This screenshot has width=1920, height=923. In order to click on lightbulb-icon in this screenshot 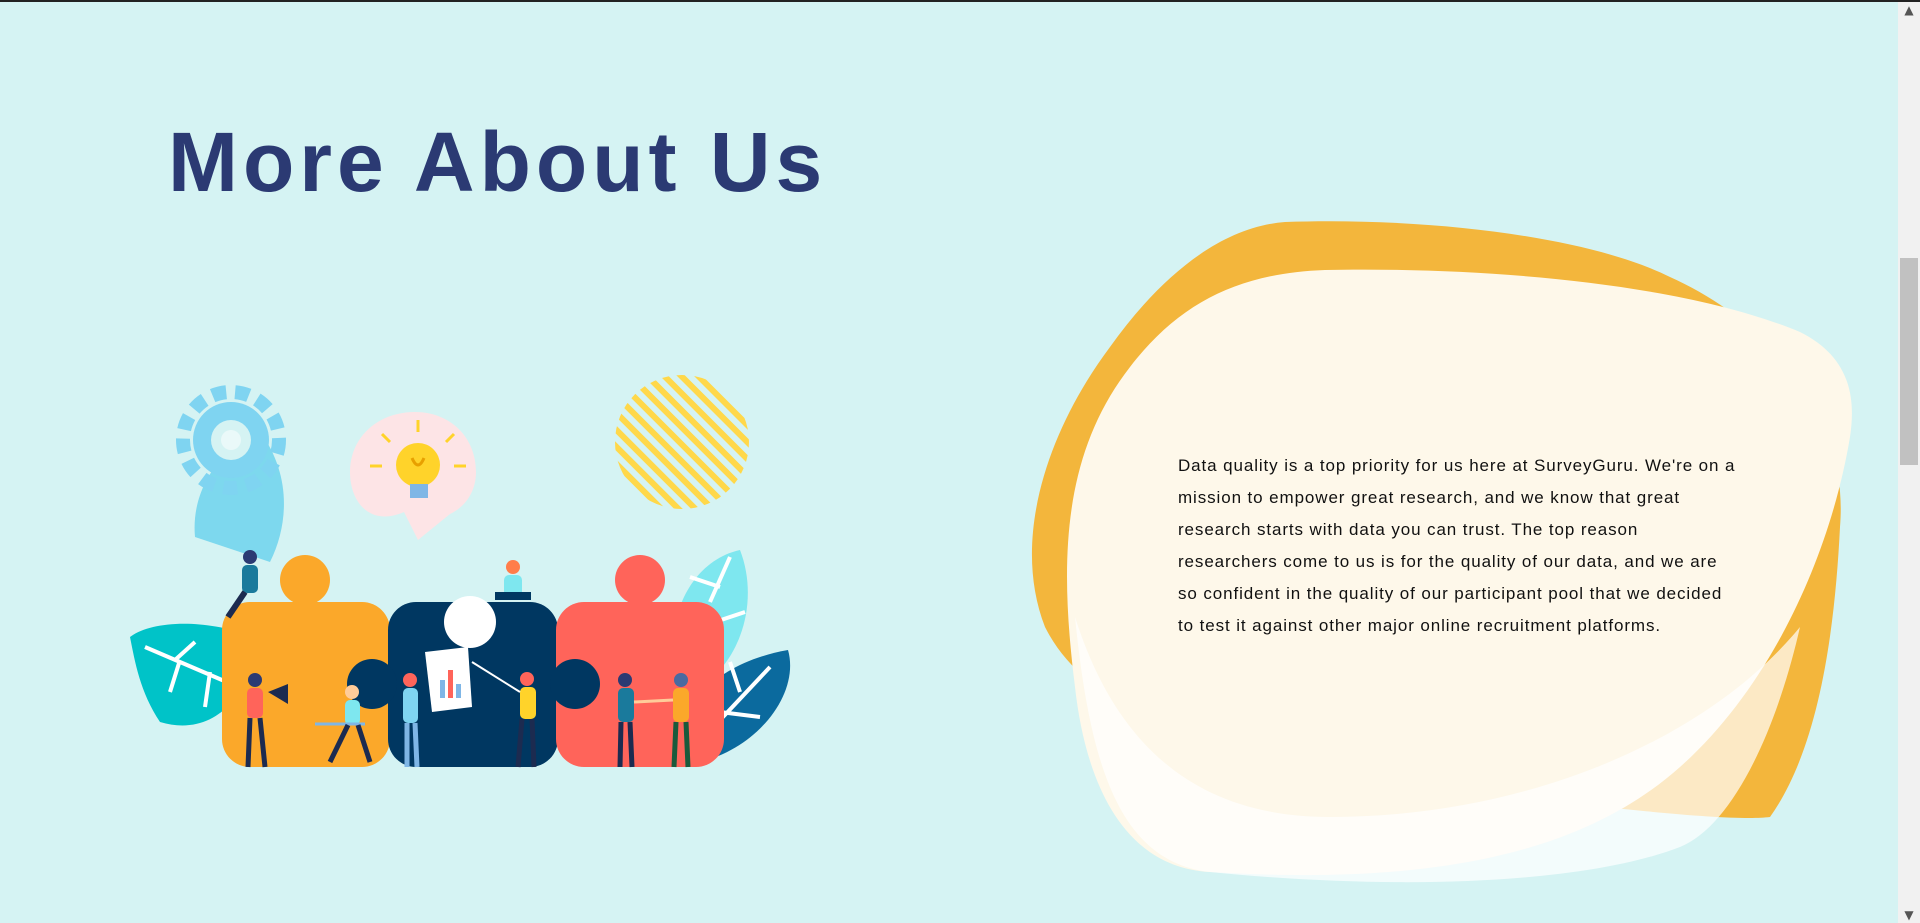, I will do `click(413, 476)`.